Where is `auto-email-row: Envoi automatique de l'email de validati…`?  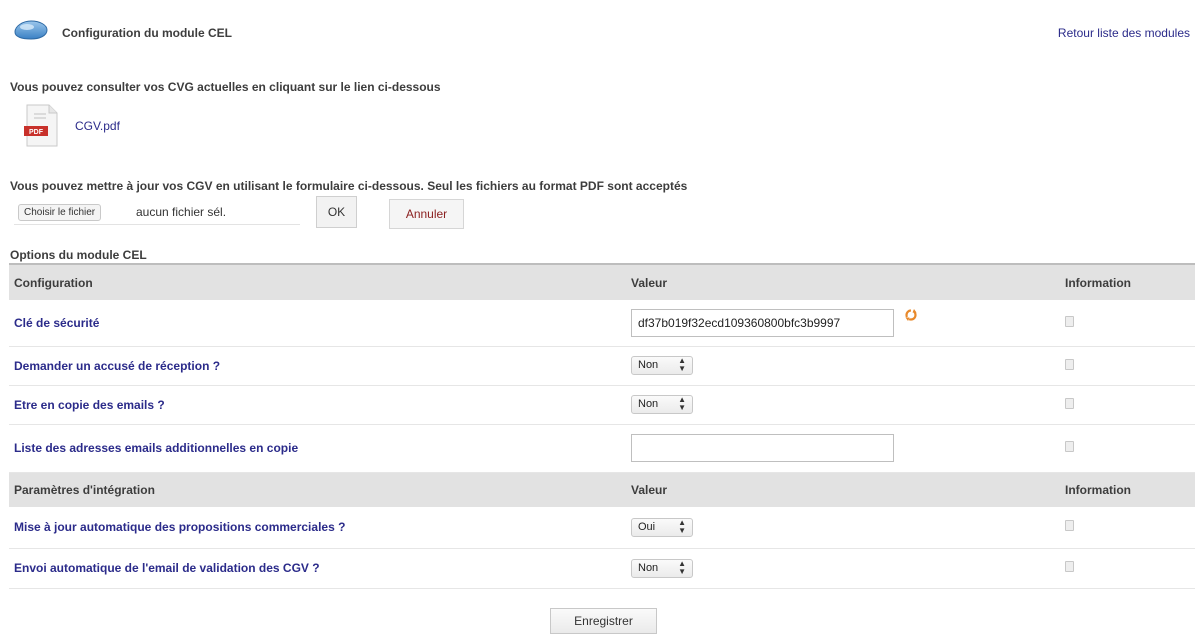
auto-email-row: Envoi automatique de l'email de validati… is located at coordinates (602, 568).